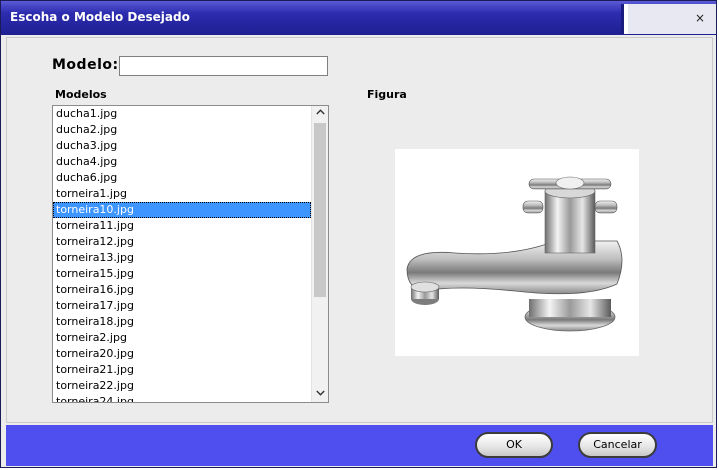 The image size is (719, 470). Describe the element at coordinates (182, 306) in the screenshot. I see `list-item: torneira17.jpg` at that location.